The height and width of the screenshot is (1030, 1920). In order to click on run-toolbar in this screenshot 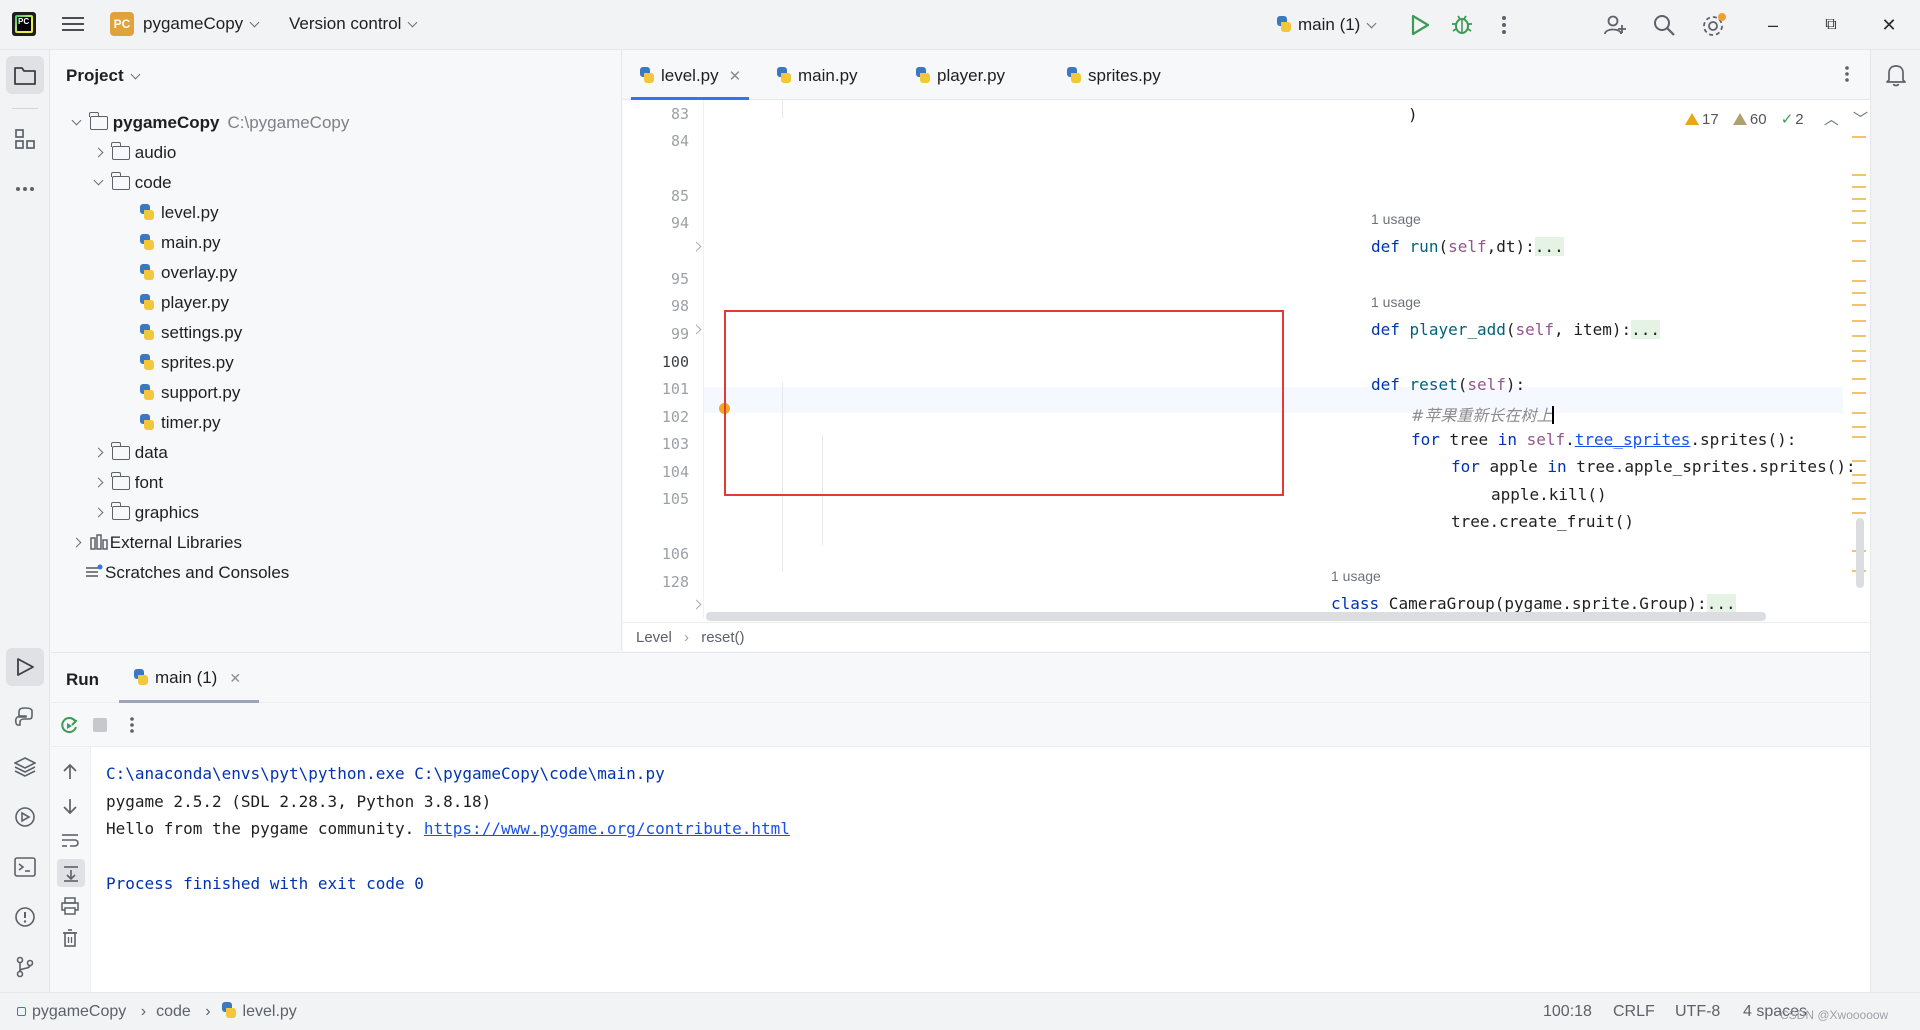, I will do `click(960, 725)`.